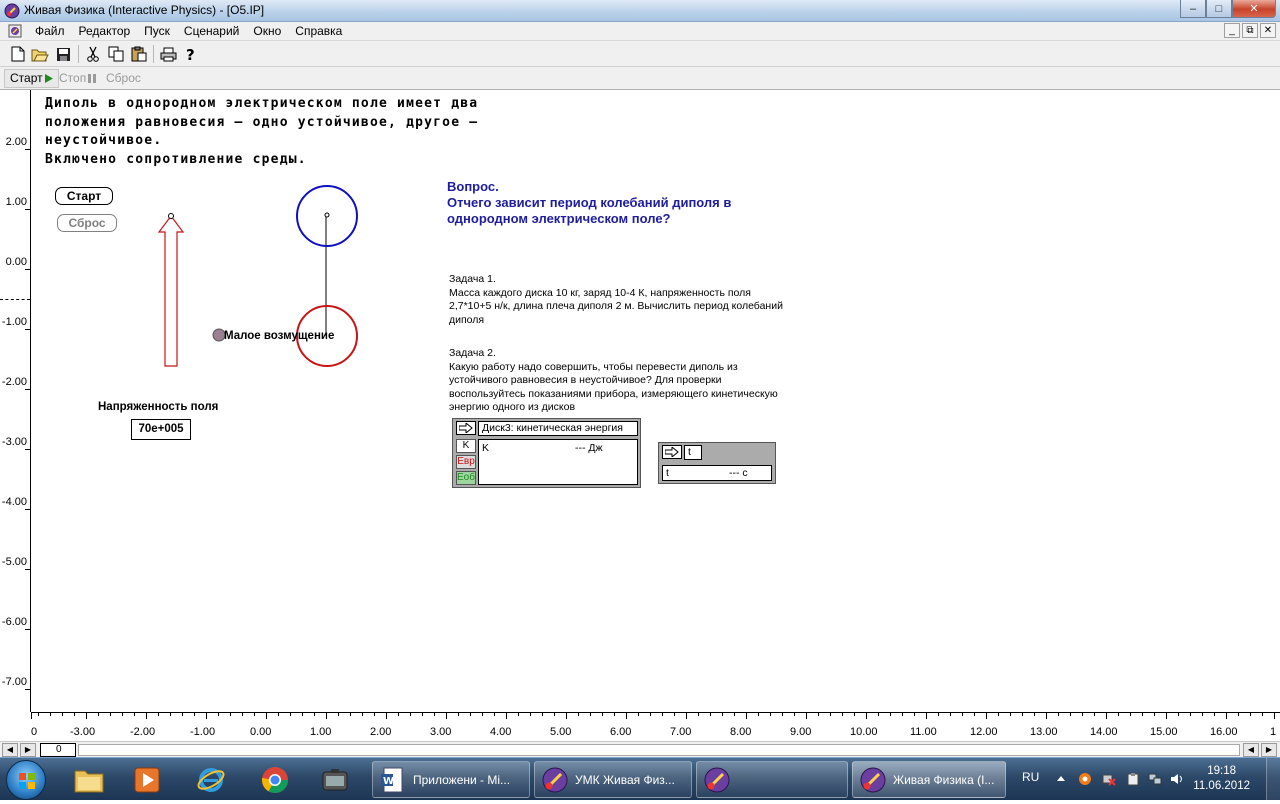 Image resolution: width=1280 pixels, height=804 pixels. I want to click on cut-button, so click(93, 54).